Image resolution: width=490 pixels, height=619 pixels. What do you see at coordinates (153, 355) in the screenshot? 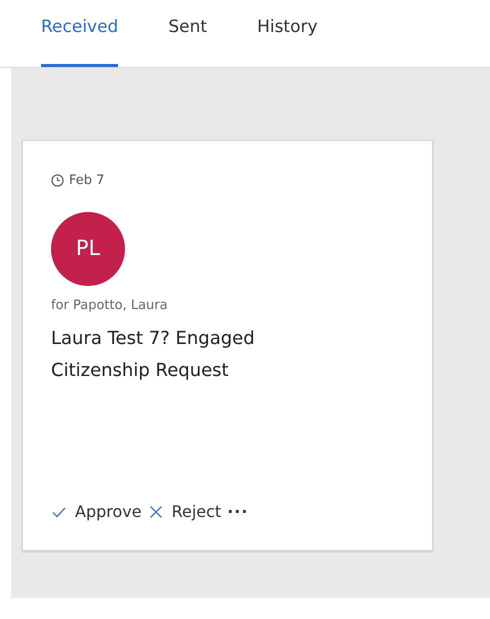
I see `request-title: Laura Test 7? Engaged Citizenship Request` at bounding box center [153, 355].